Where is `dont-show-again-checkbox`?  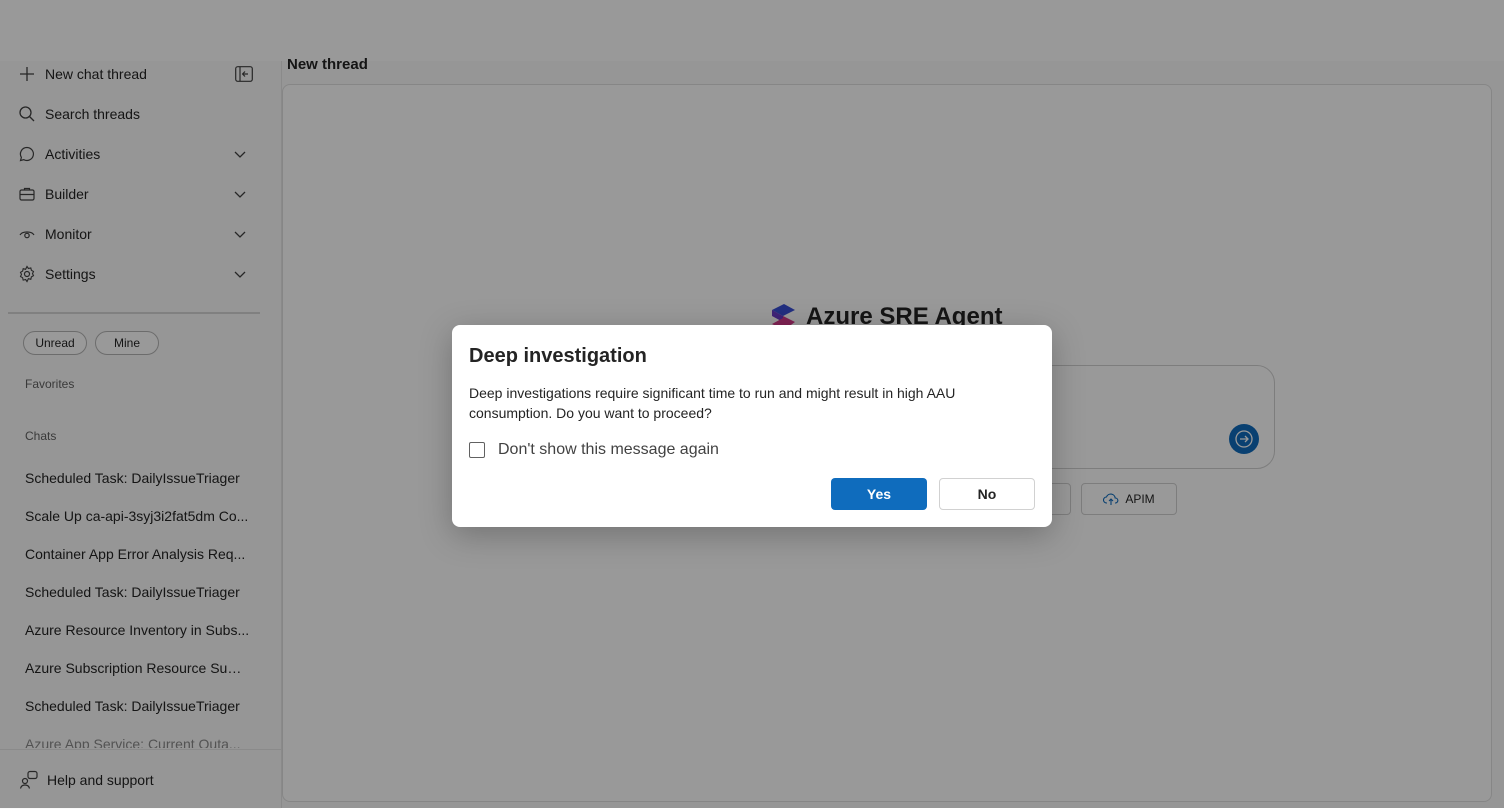 dont-show-again-checkbox is located at coordinates (477, 450).